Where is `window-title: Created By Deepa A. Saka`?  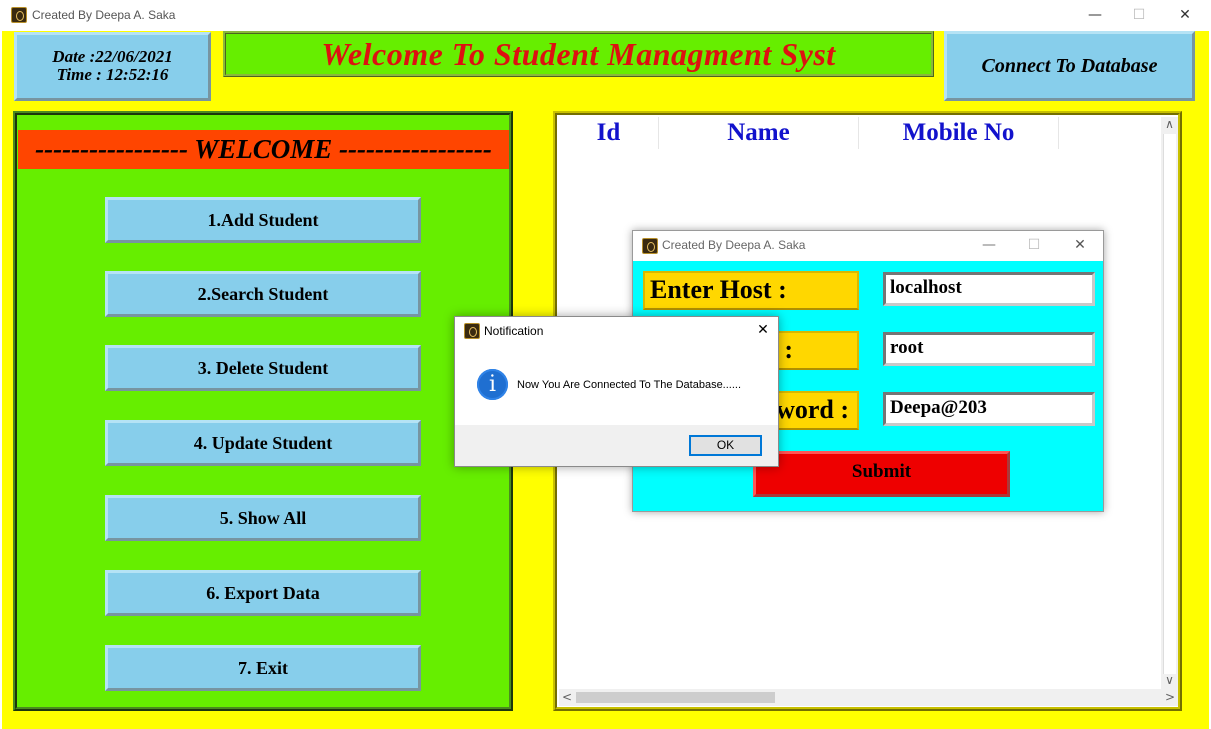
window-title: Created By Deepa A. Saka is located at coordinates (104, 15).